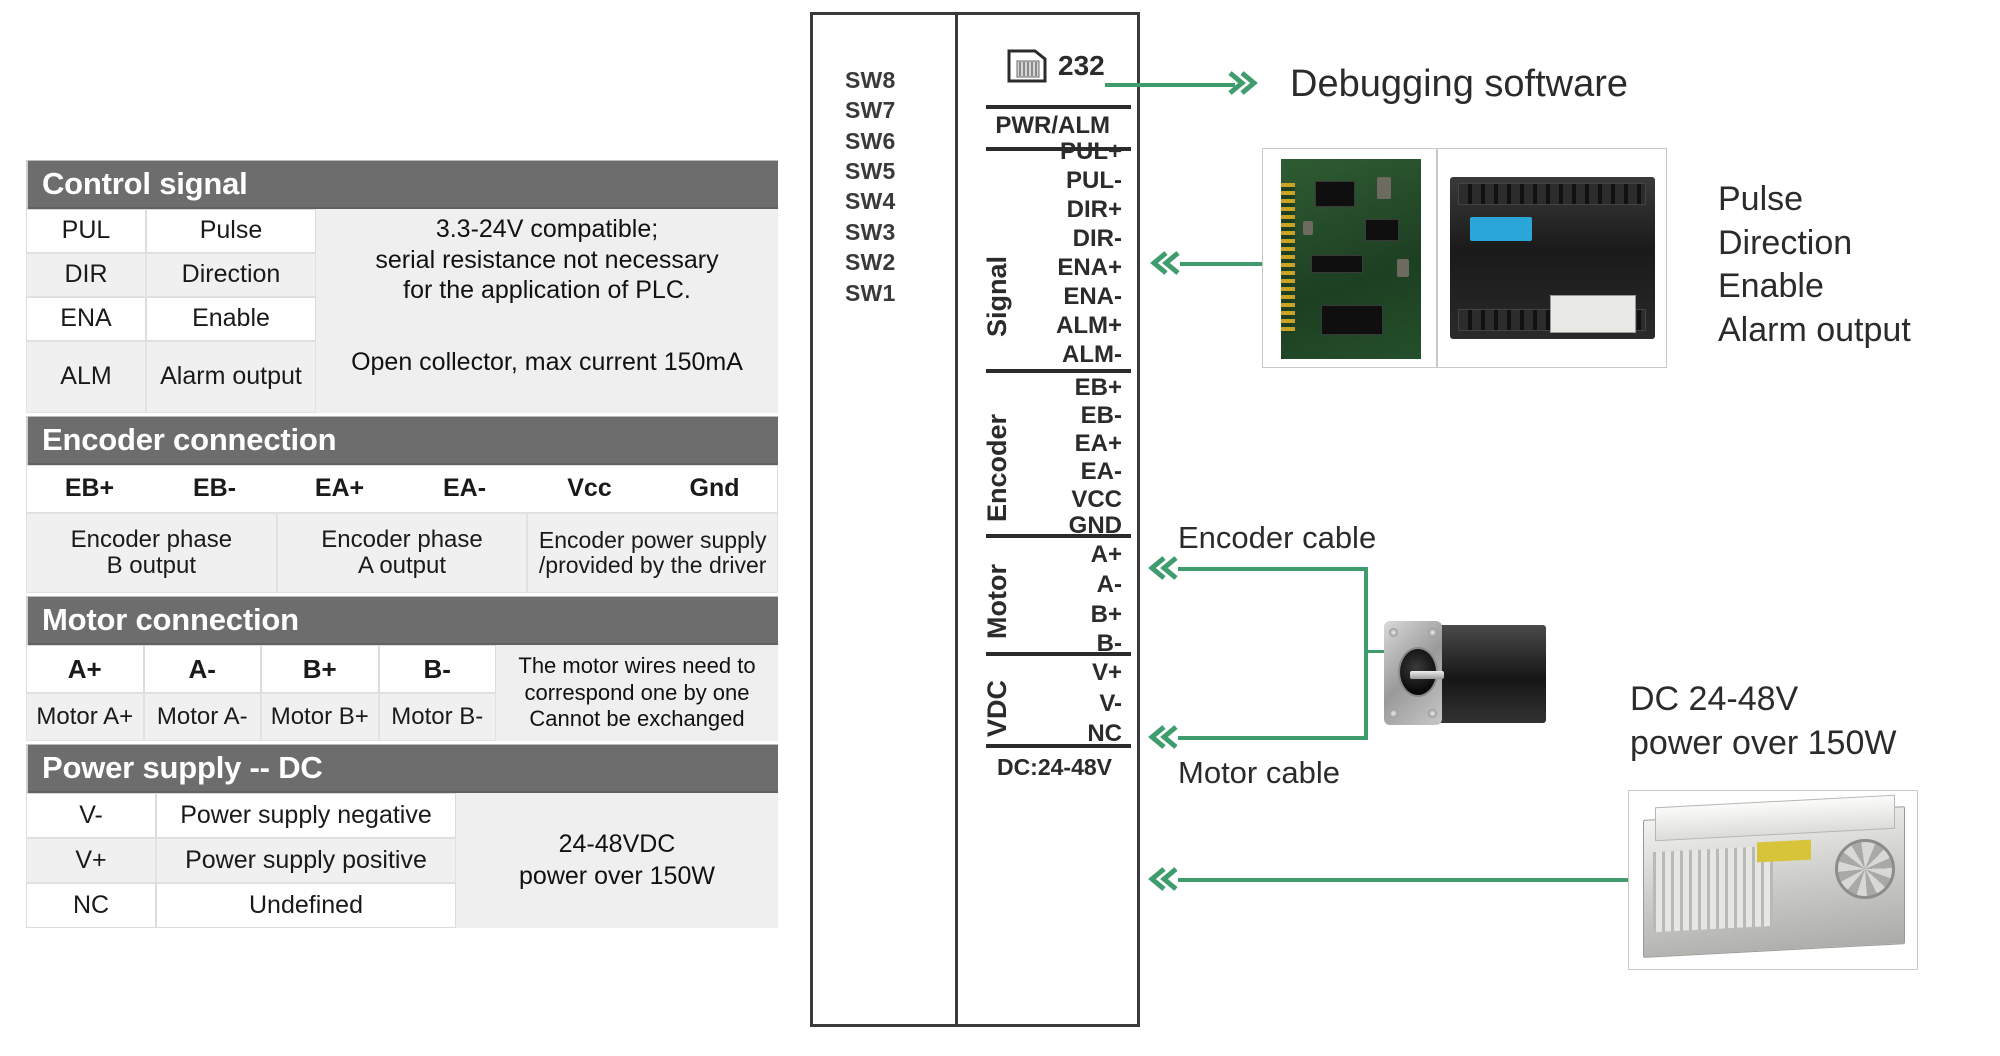 This screenshot has height=1056, width=2000. Describe the element at coordinates (997, 708) in the screenshot. I see `group-label-vdc: VDC` at that location.